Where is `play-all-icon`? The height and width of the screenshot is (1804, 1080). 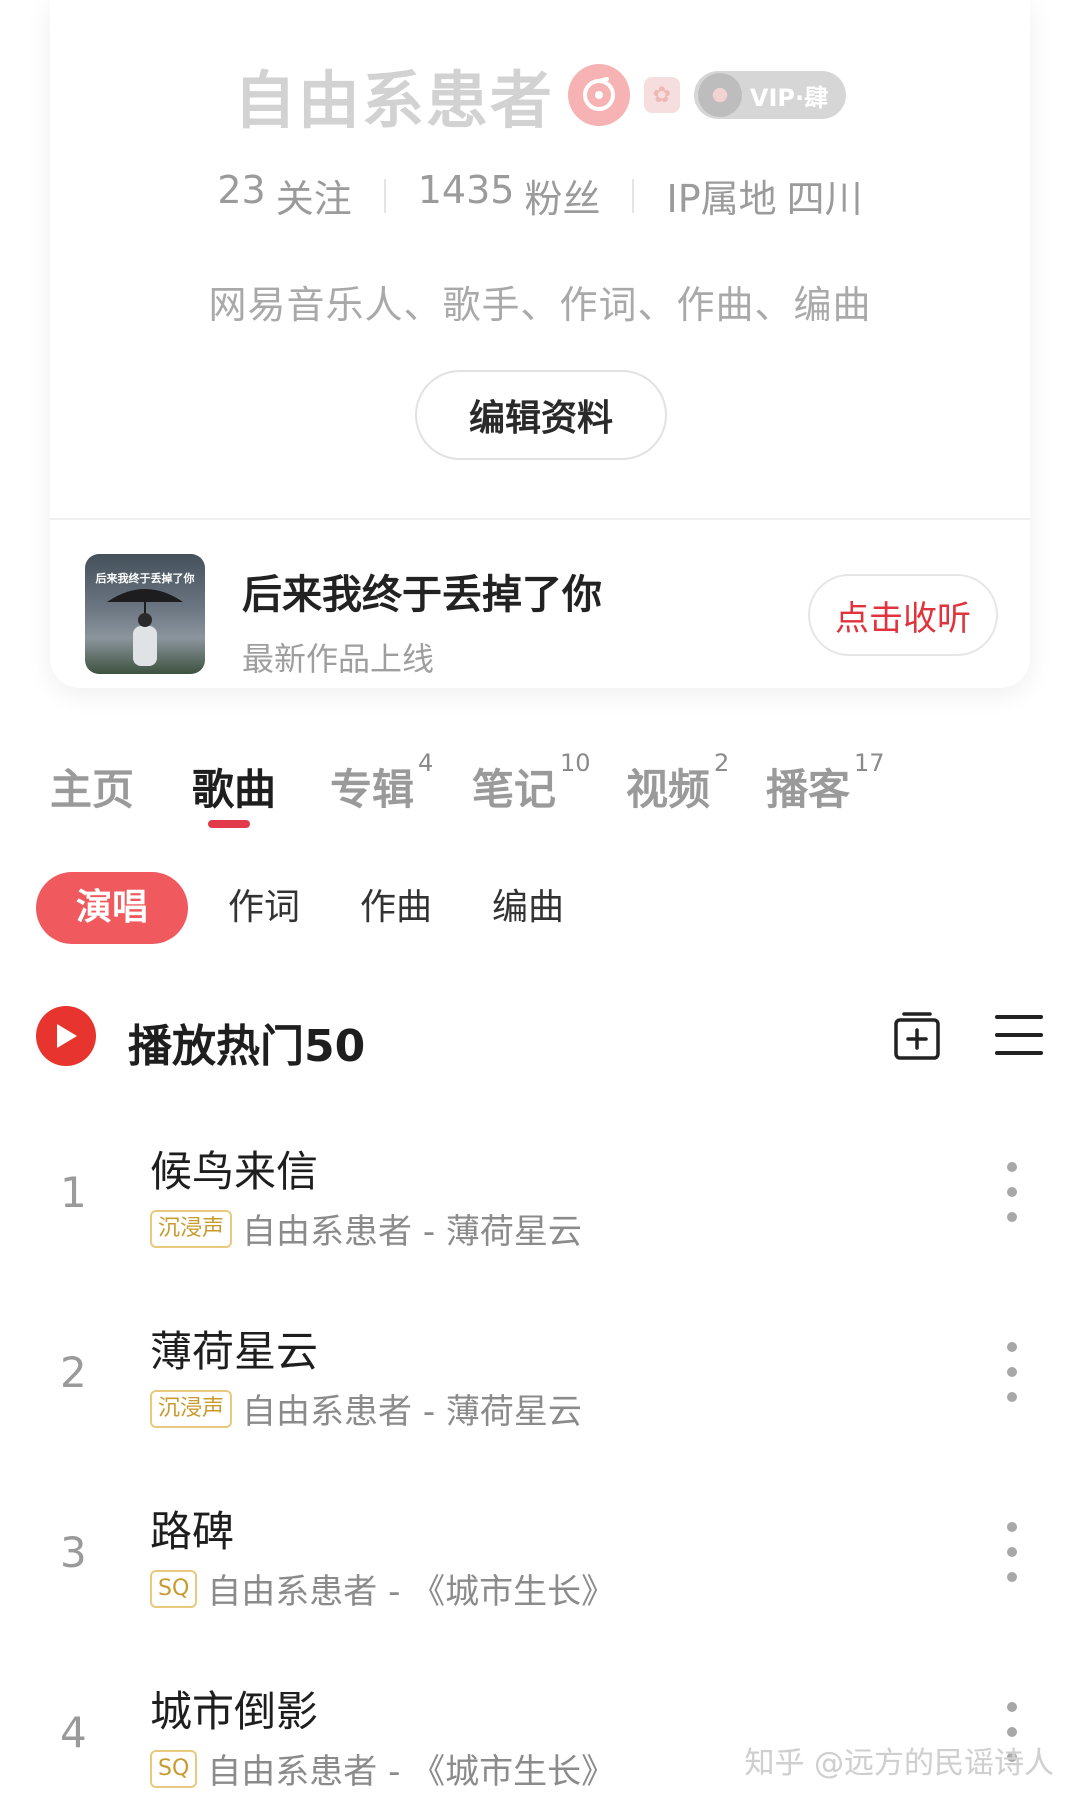 play-all-icon is located at coordinates (66, 1036).